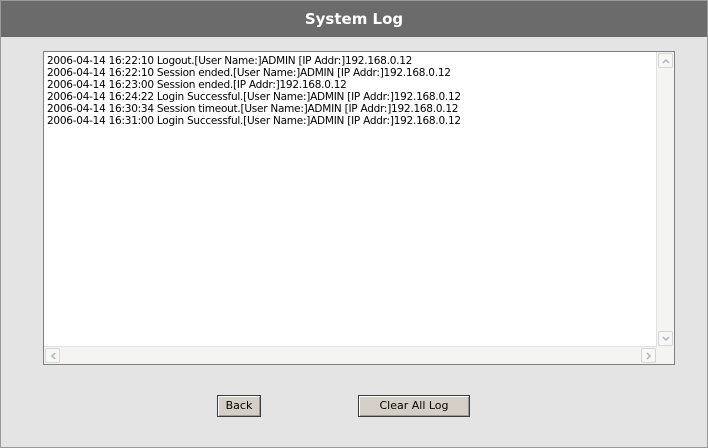 The height and width of the screenshot is (448, 708). Describe the element at coordinates (350, 355) in the screenshot. I see `horizontal-scrollbar` at that location.